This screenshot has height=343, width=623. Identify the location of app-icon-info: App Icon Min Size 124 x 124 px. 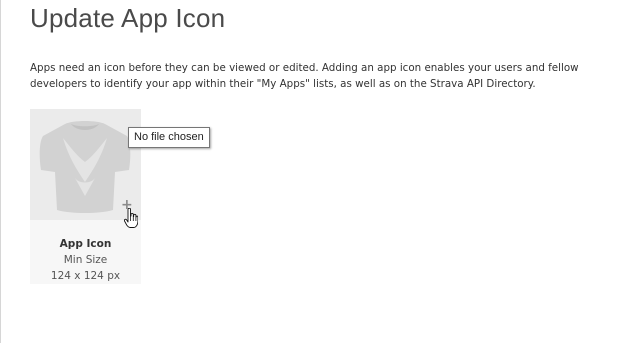
(85, 260).